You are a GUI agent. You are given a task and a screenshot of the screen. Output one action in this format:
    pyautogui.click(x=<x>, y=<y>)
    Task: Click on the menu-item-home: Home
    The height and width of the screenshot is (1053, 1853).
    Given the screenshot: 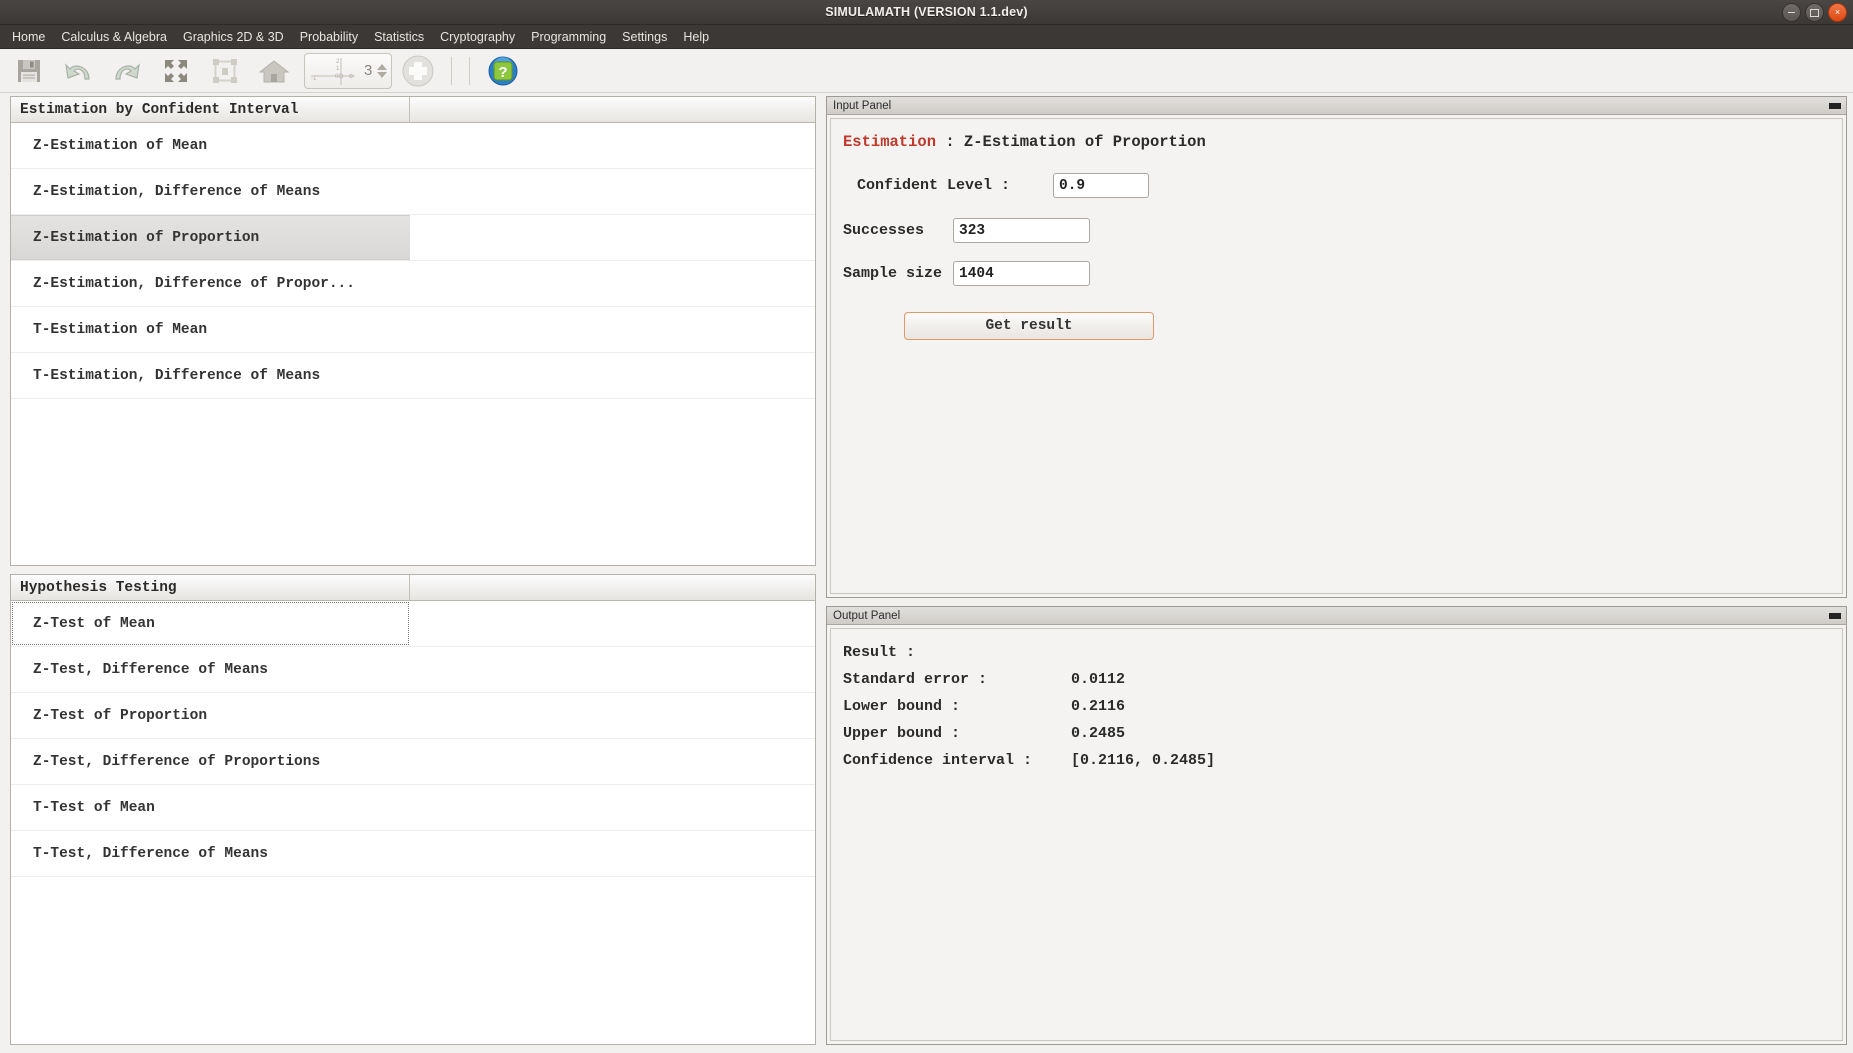 What is the action you would take?
    pyautogui.click(x=28, y=37)
    